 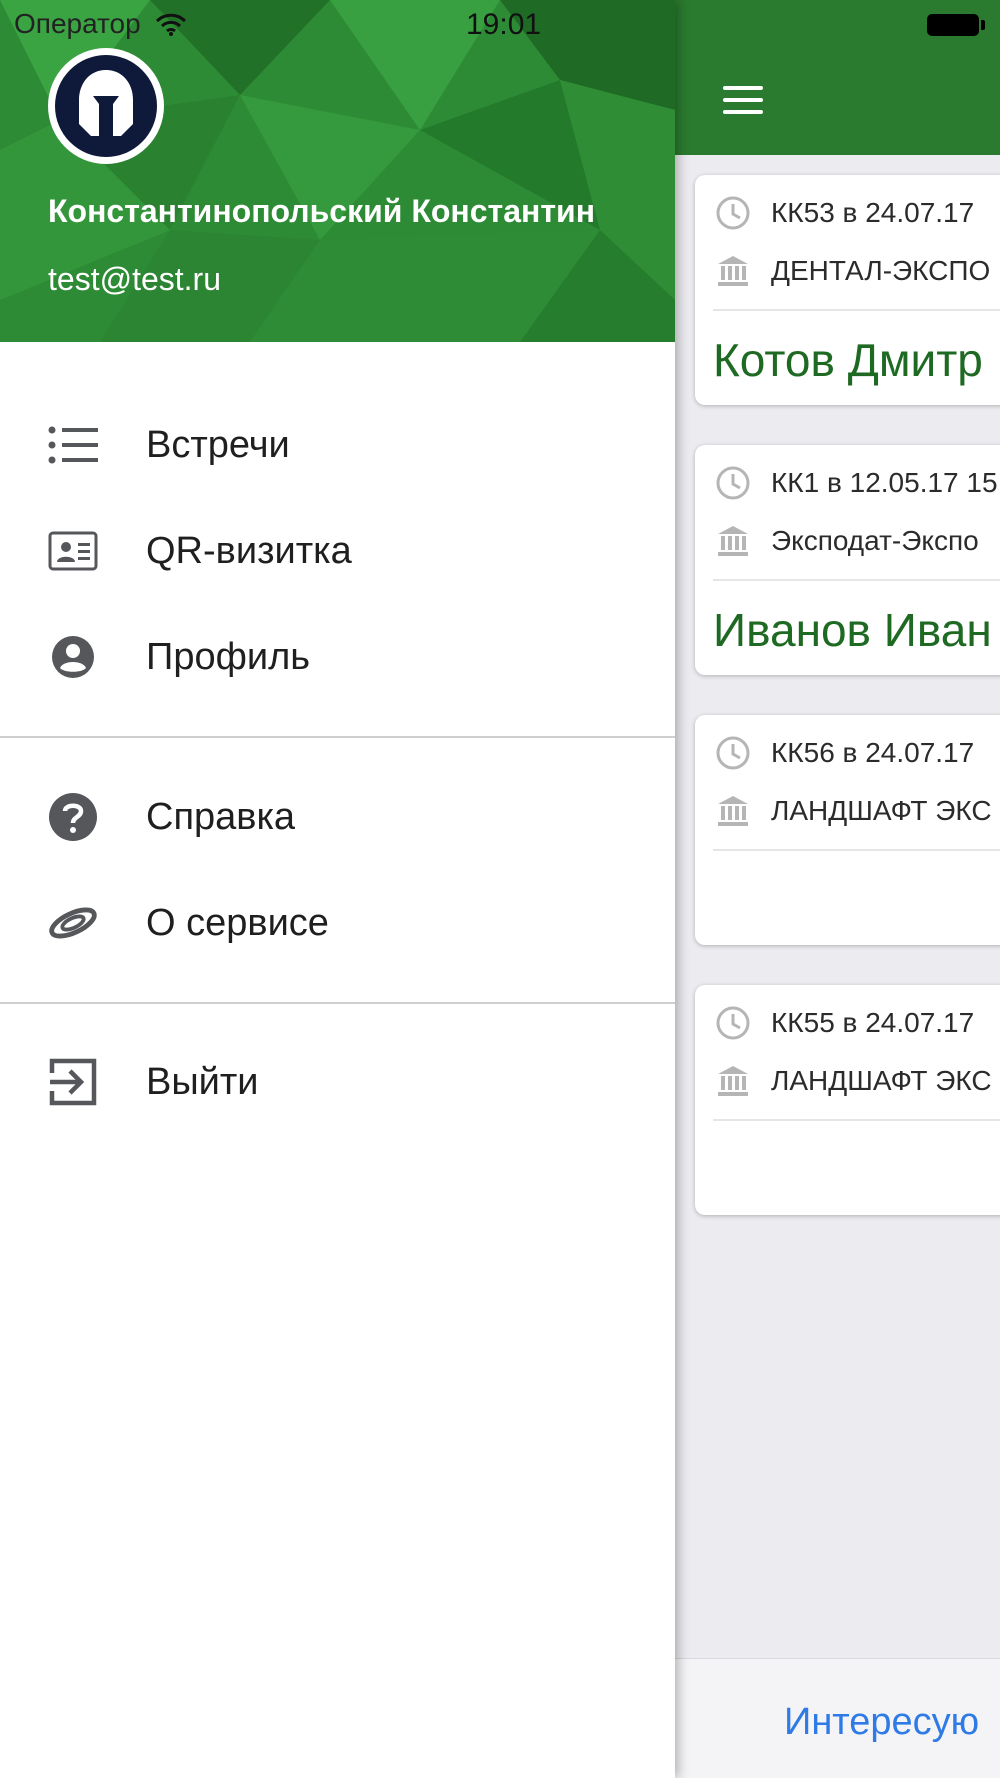 I want to click on bottom-bar: Интересую, so click(x=837, y=1718).